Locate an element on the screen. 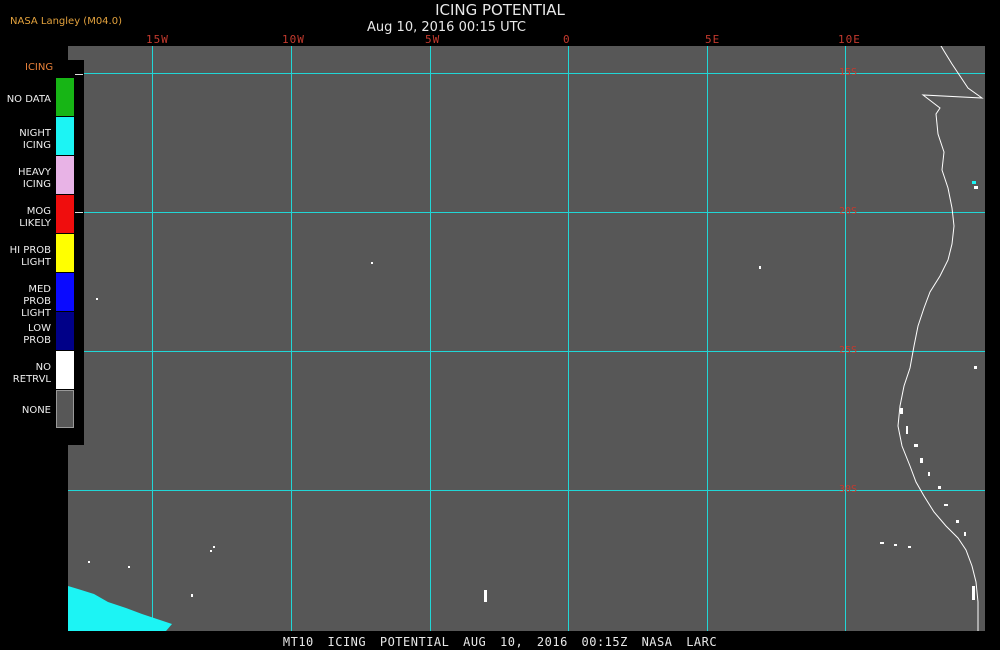 Image resolution: width=1000 pixels, height=650 pixels. legend-swatch-no-retrvl is located at coordinates (65, 370).